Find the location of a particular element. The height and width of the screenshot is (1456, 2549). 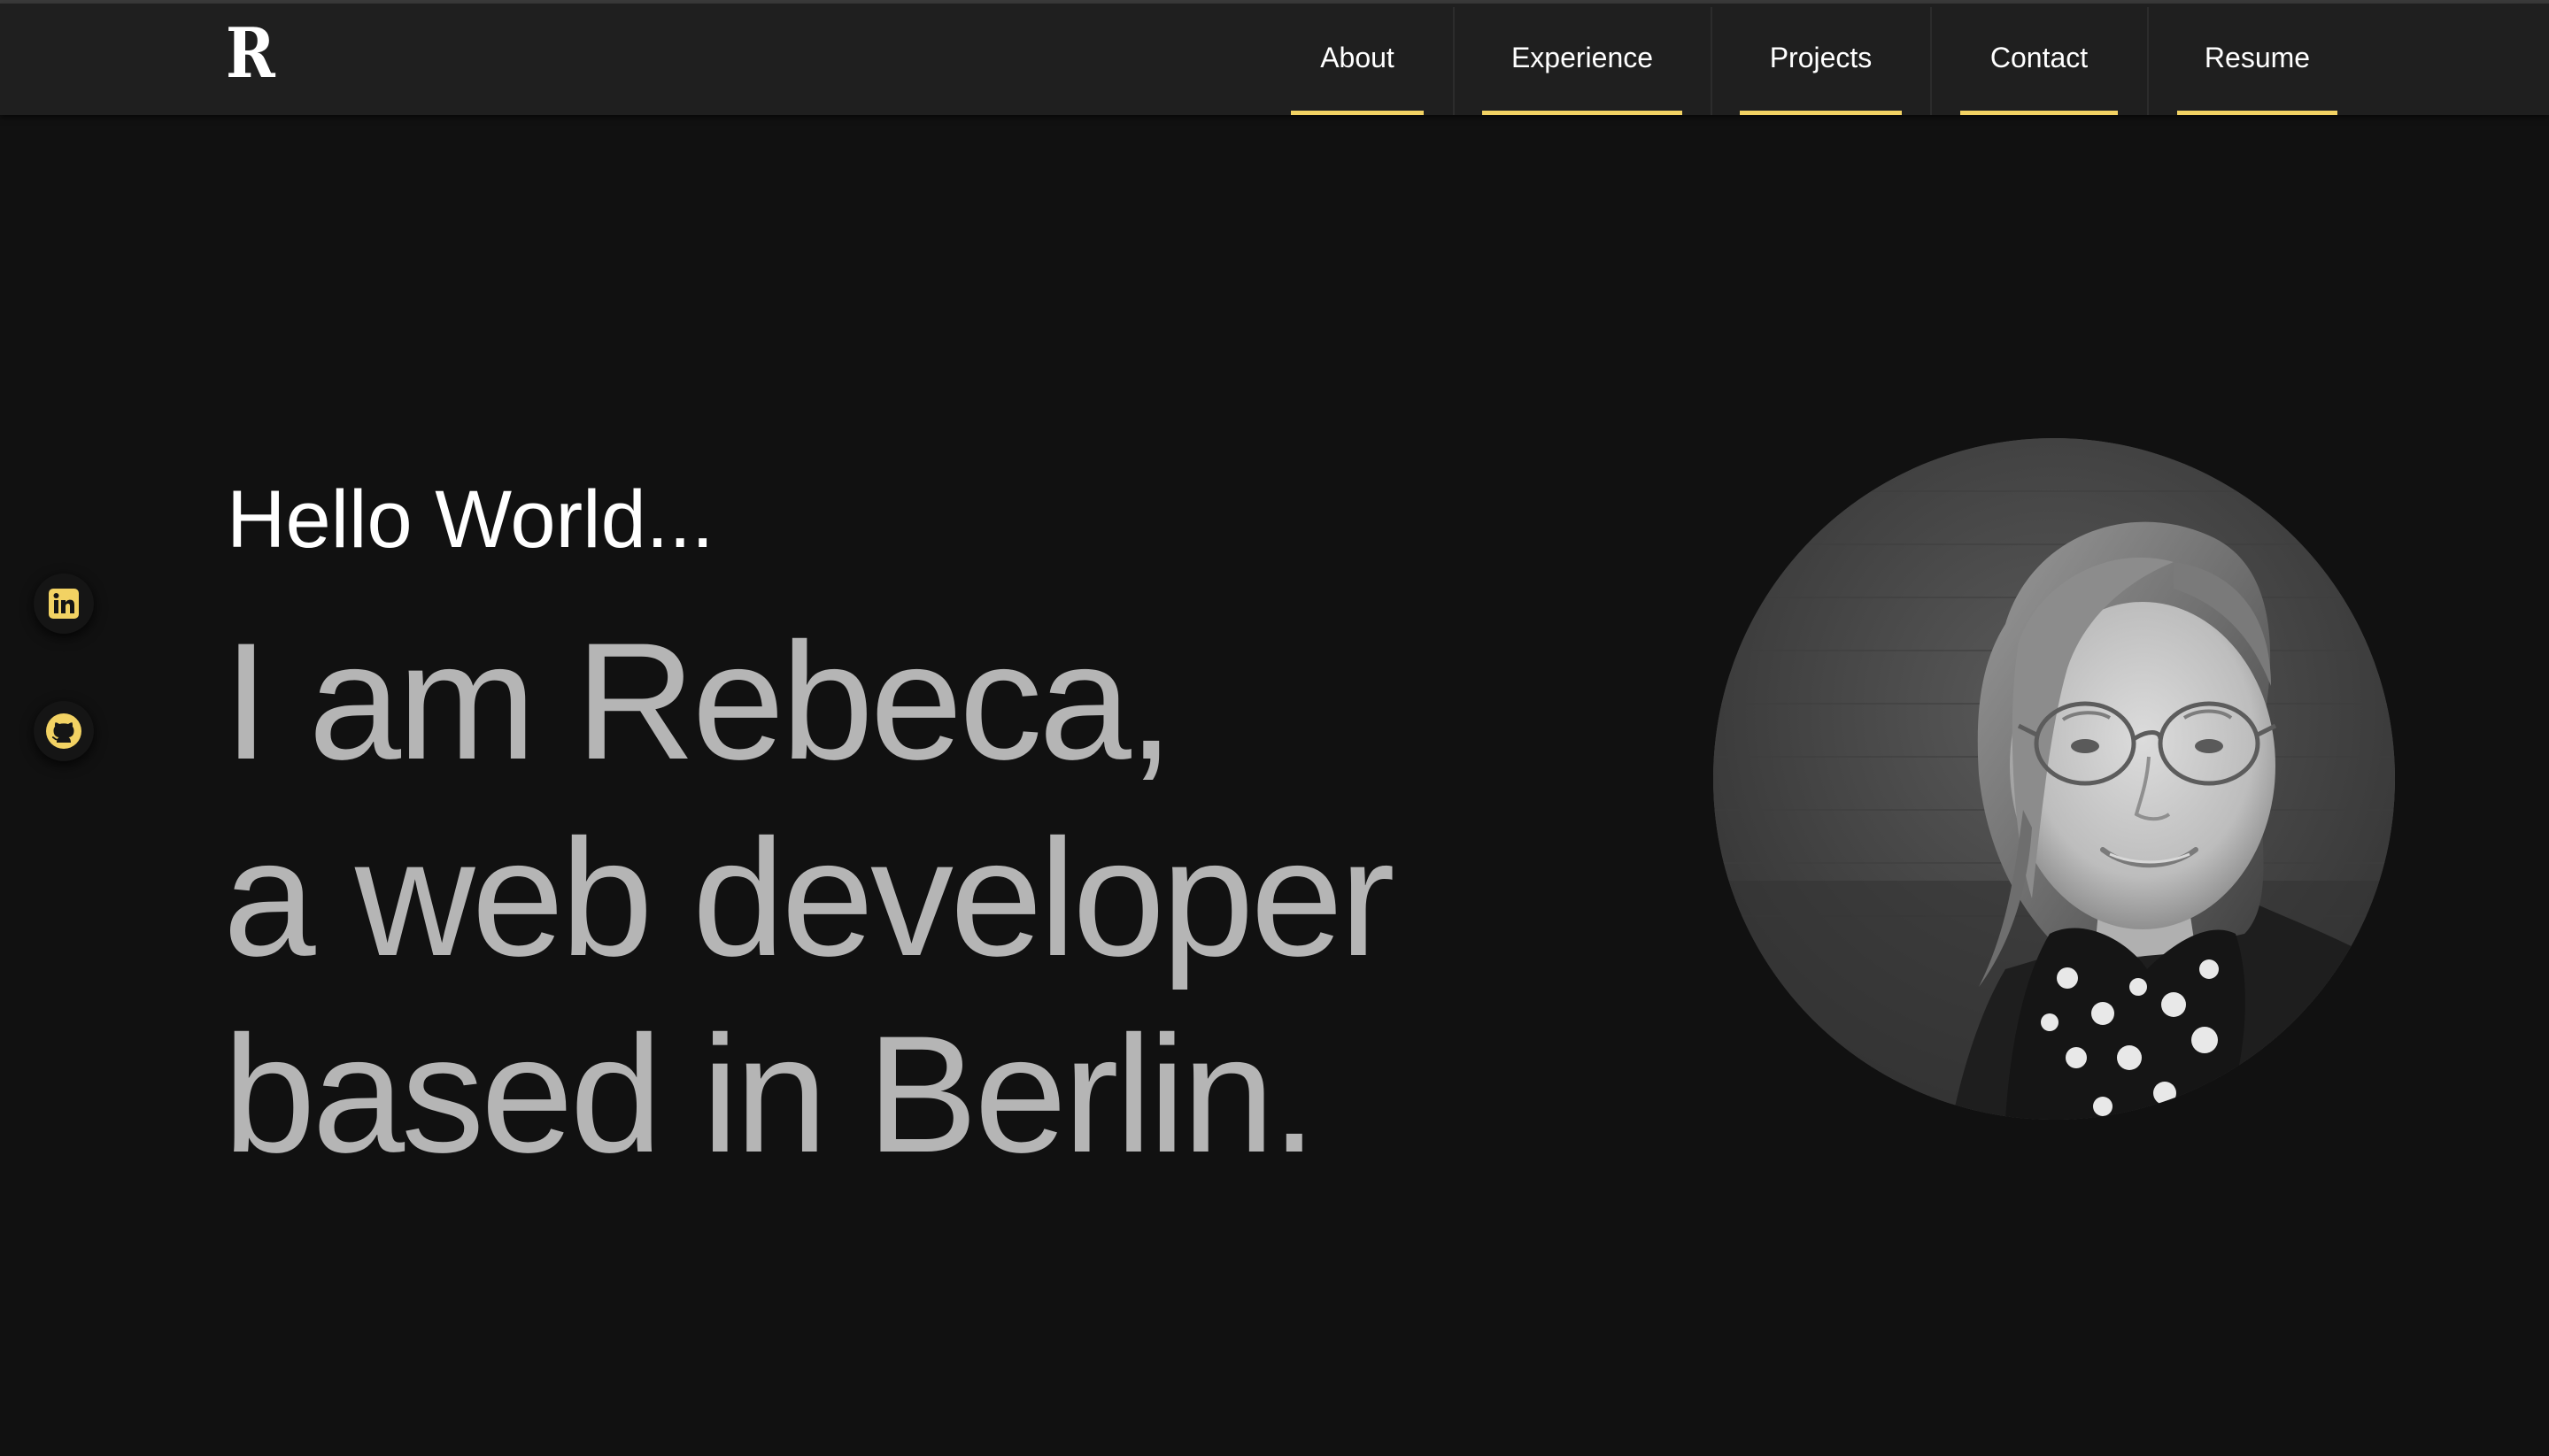

nav-item-projects: Projects is located at coordinates (1821, 59).